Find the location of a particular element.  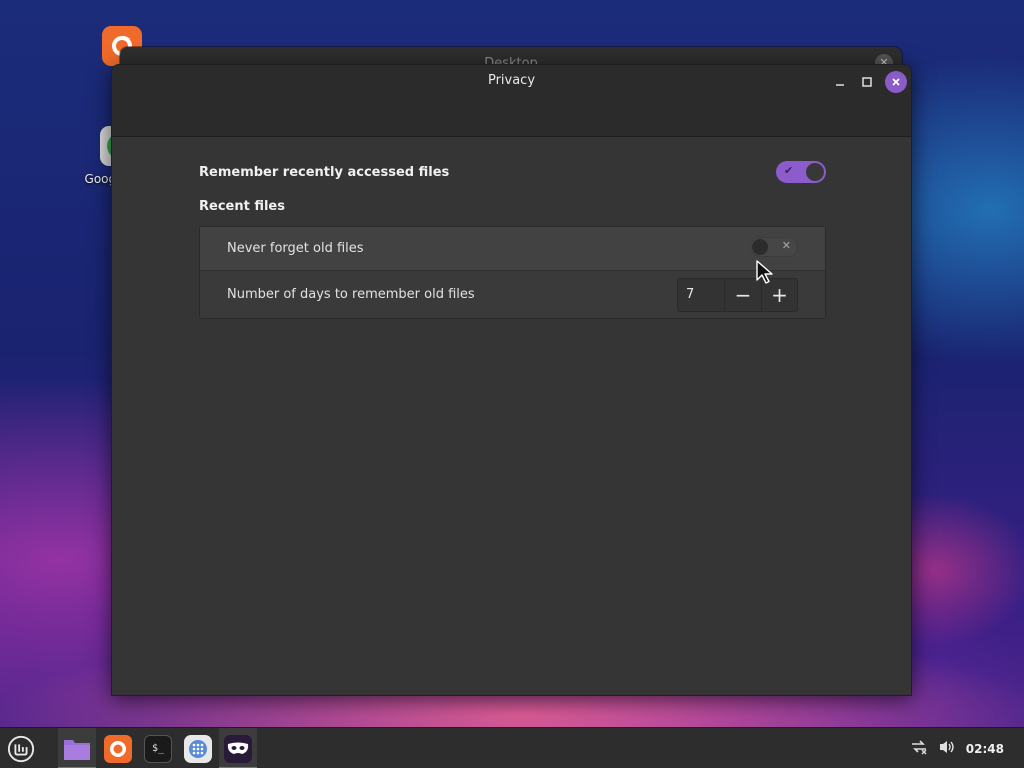

close-button is located at coordinates (896, 82).